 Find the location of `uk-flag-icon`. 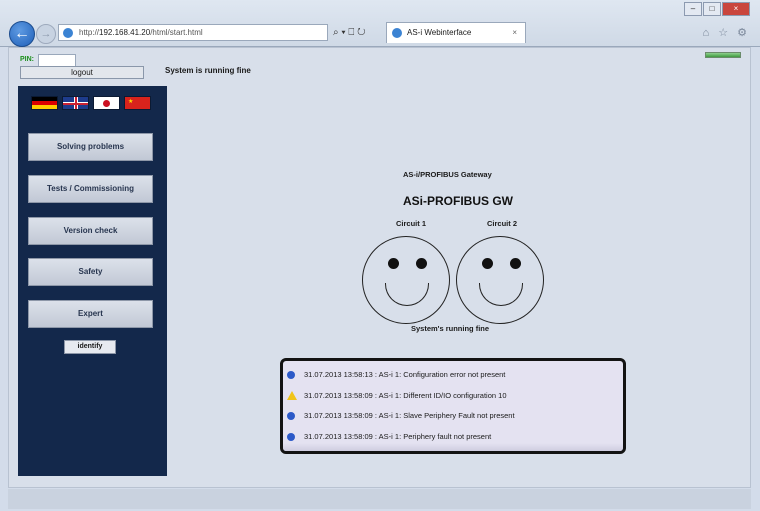

uk-flag-icon is located at coordinates (75, 103).